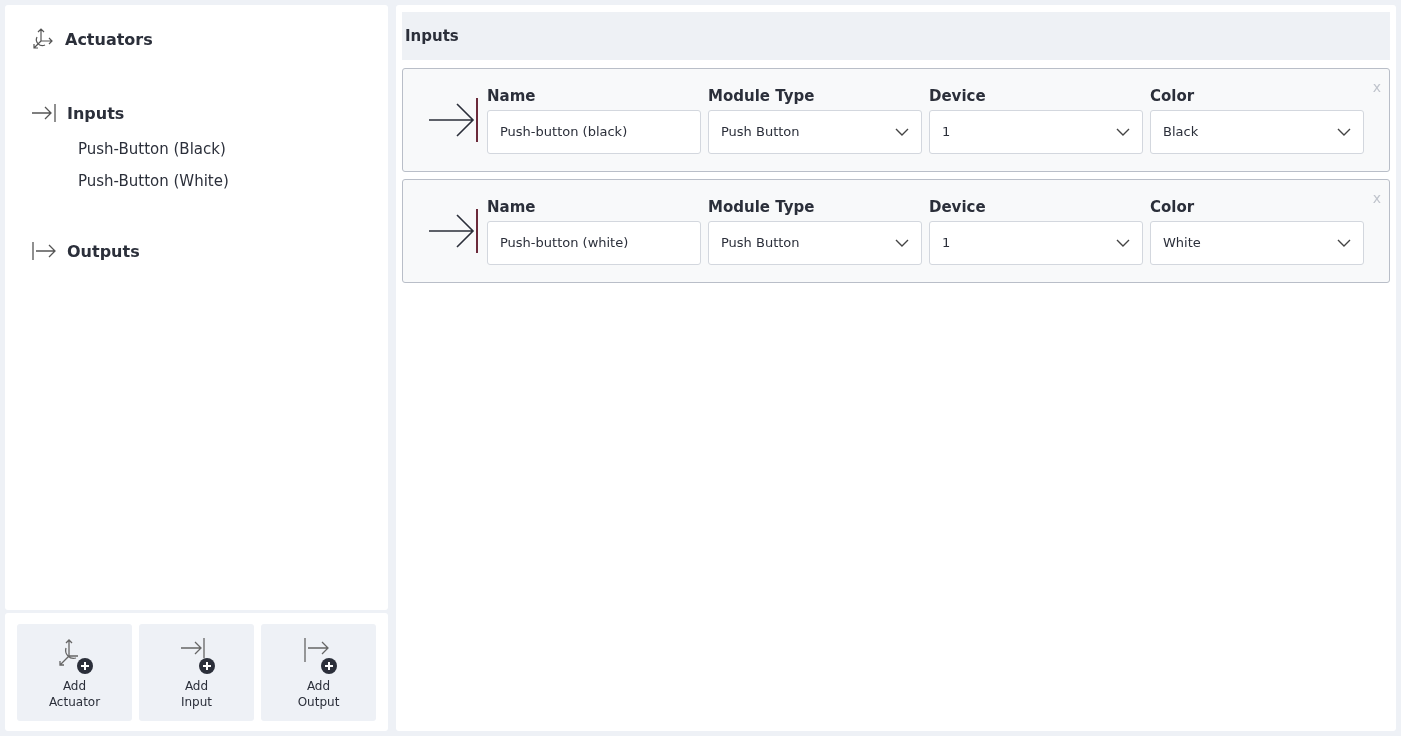 The width and height of the screenshot is (1401, 736). What do you see at coordinates (1257, 131) in the screenshot?
I see `select-field: Black` at bounding box center [1257, 131].